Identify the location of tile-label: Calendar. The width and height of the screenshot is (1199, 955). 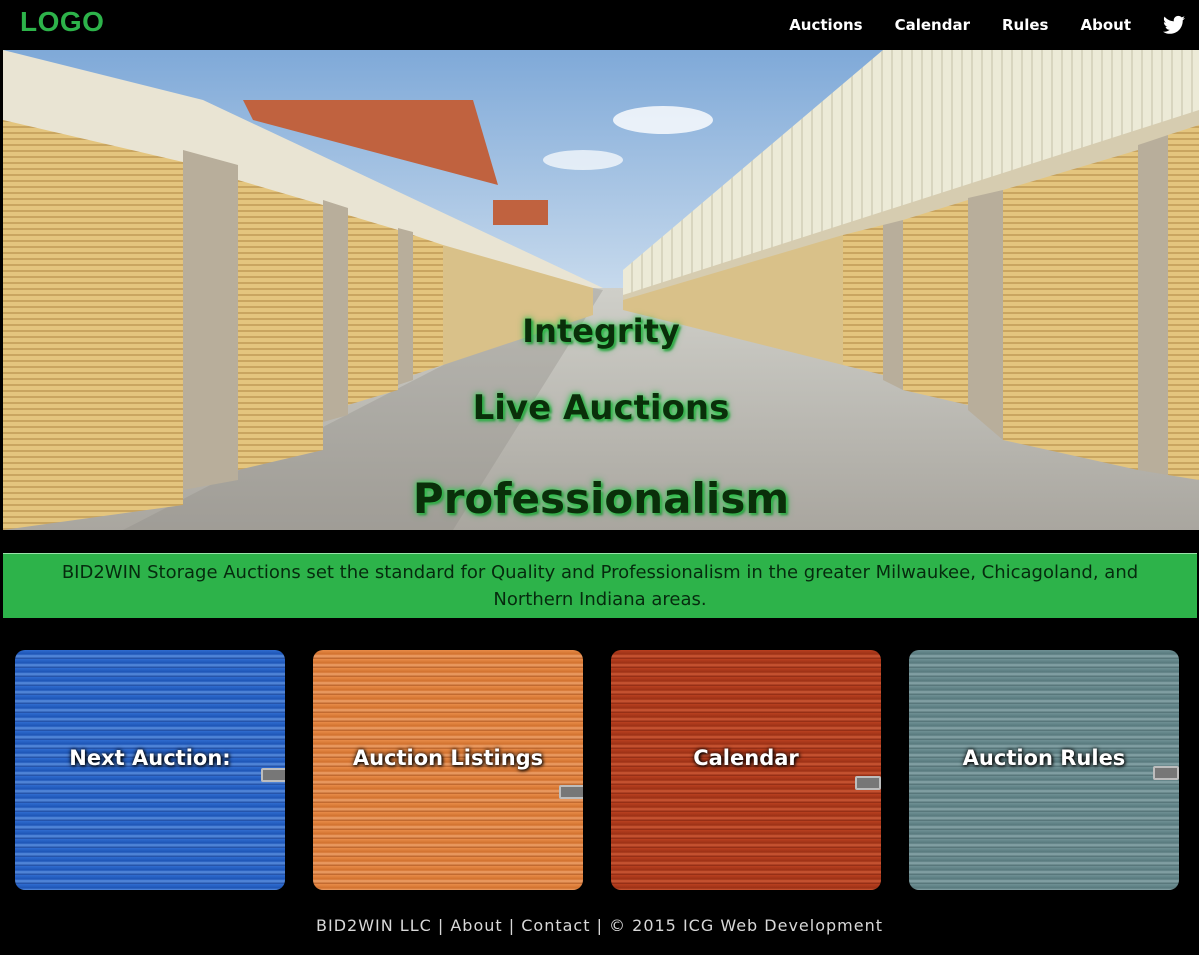
(746, 758).